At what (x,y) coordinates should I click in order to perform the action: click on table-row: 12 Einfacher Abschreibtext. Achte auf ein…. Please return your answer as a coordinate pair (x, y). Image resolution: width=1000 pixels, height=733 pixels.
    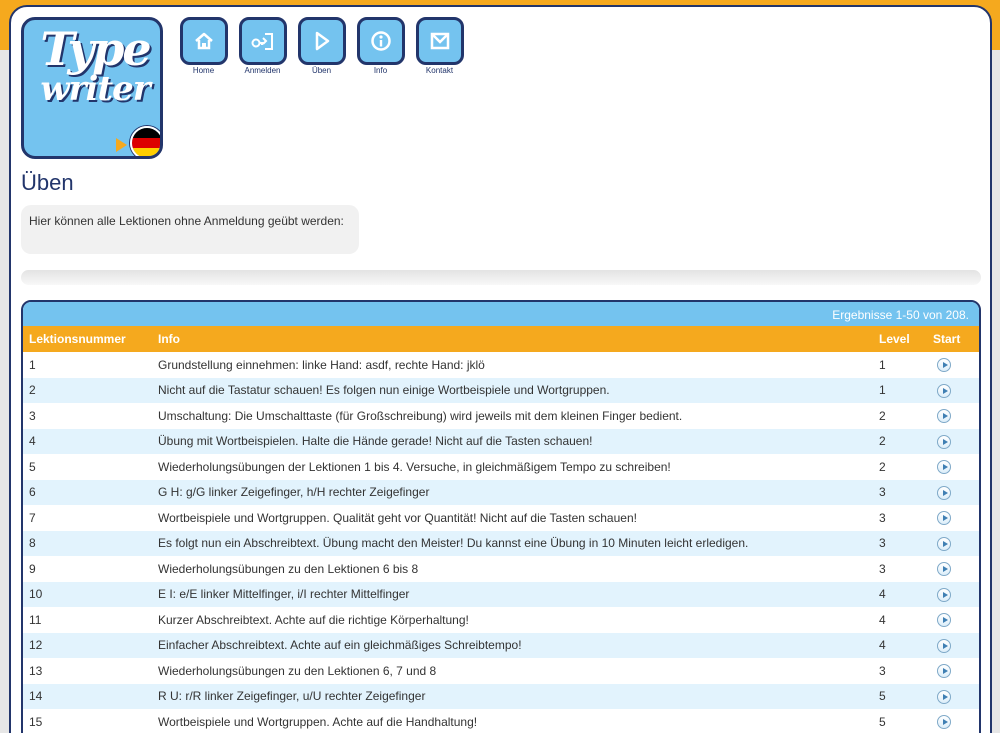
    Looking at the image, I should click on (501, 645).